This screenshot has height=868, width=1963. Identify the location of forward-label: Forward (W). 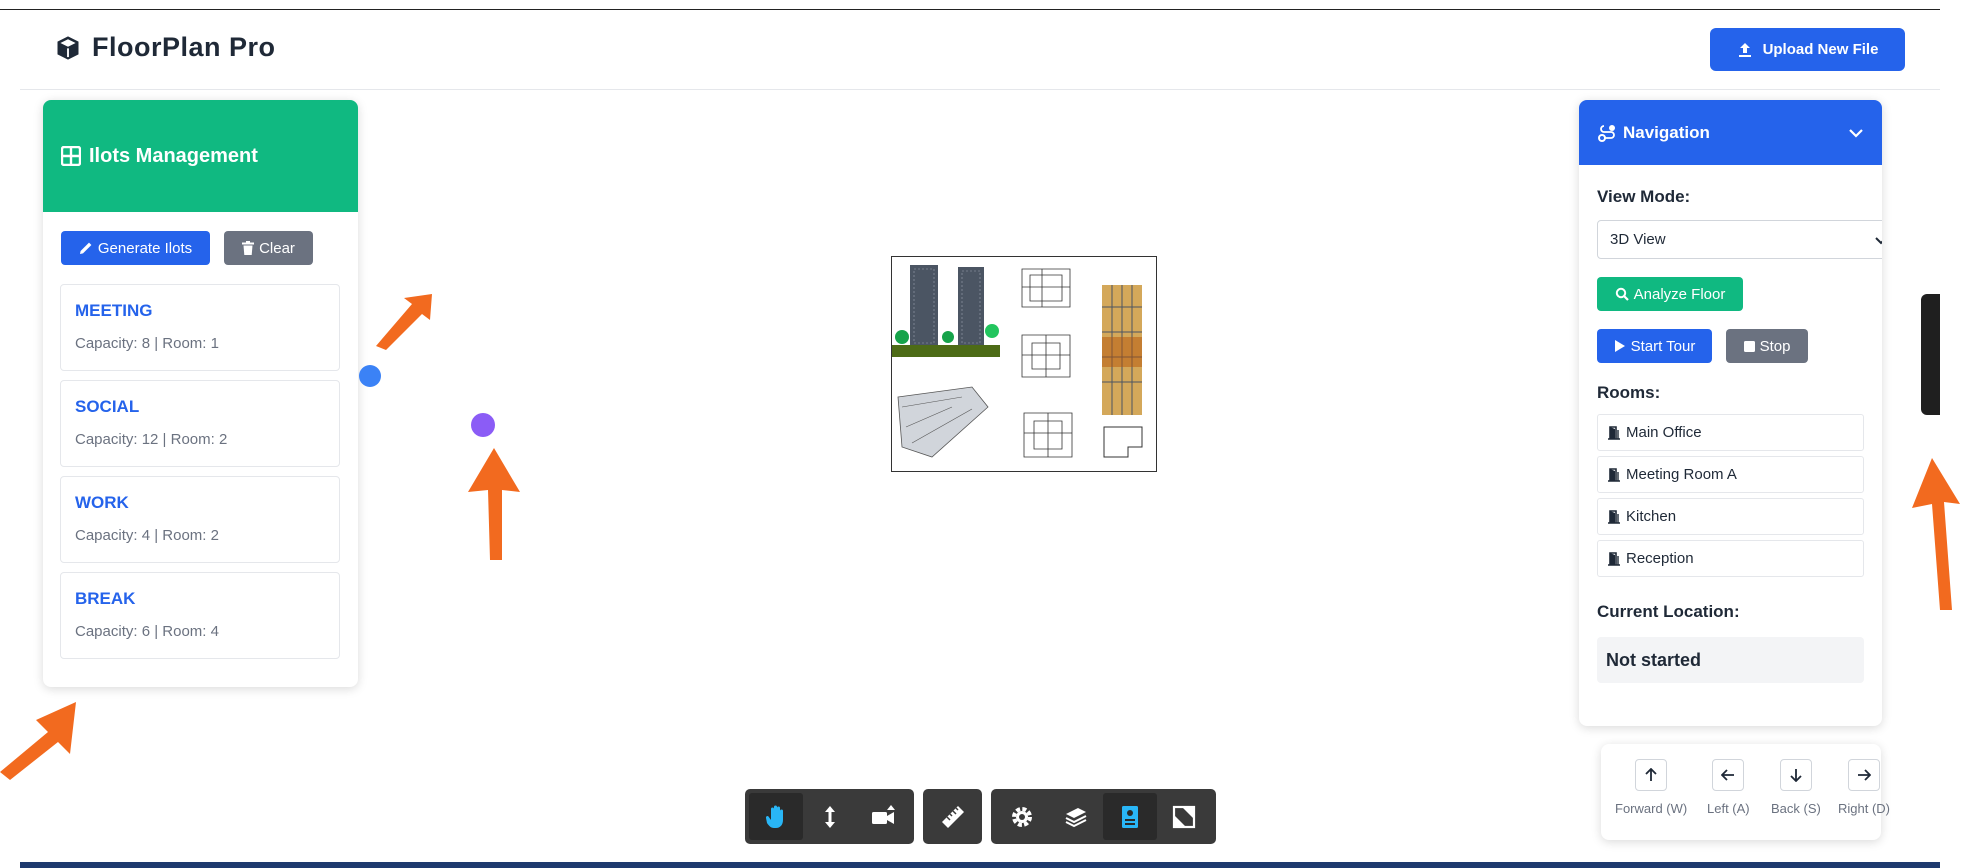
(1651, 808).